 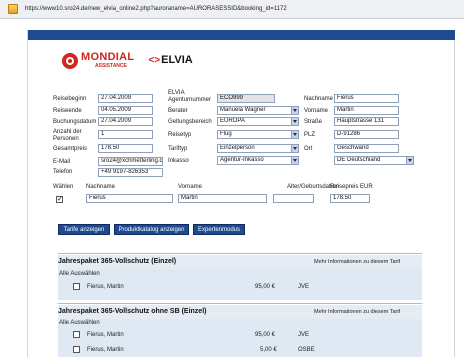 What do you see at coordinates (366, 134) in the screenshot?
I see `plz-field: D-91286` at bounding box center [366, 134].